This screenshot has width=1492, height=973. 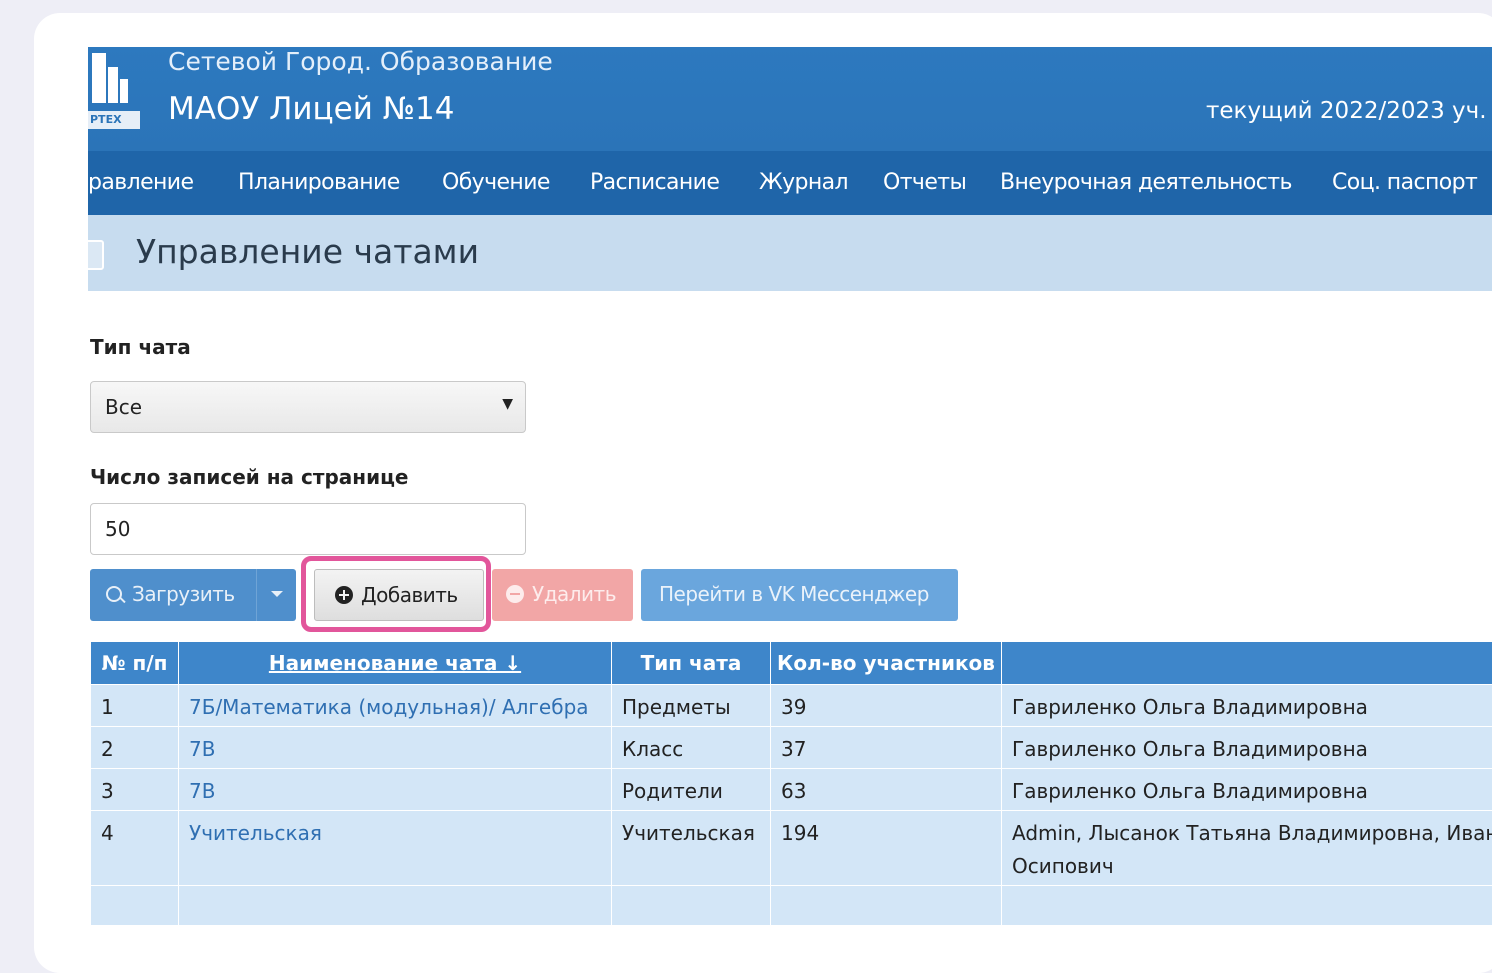 I want to click on document-icon, so click(x=96, y=255).